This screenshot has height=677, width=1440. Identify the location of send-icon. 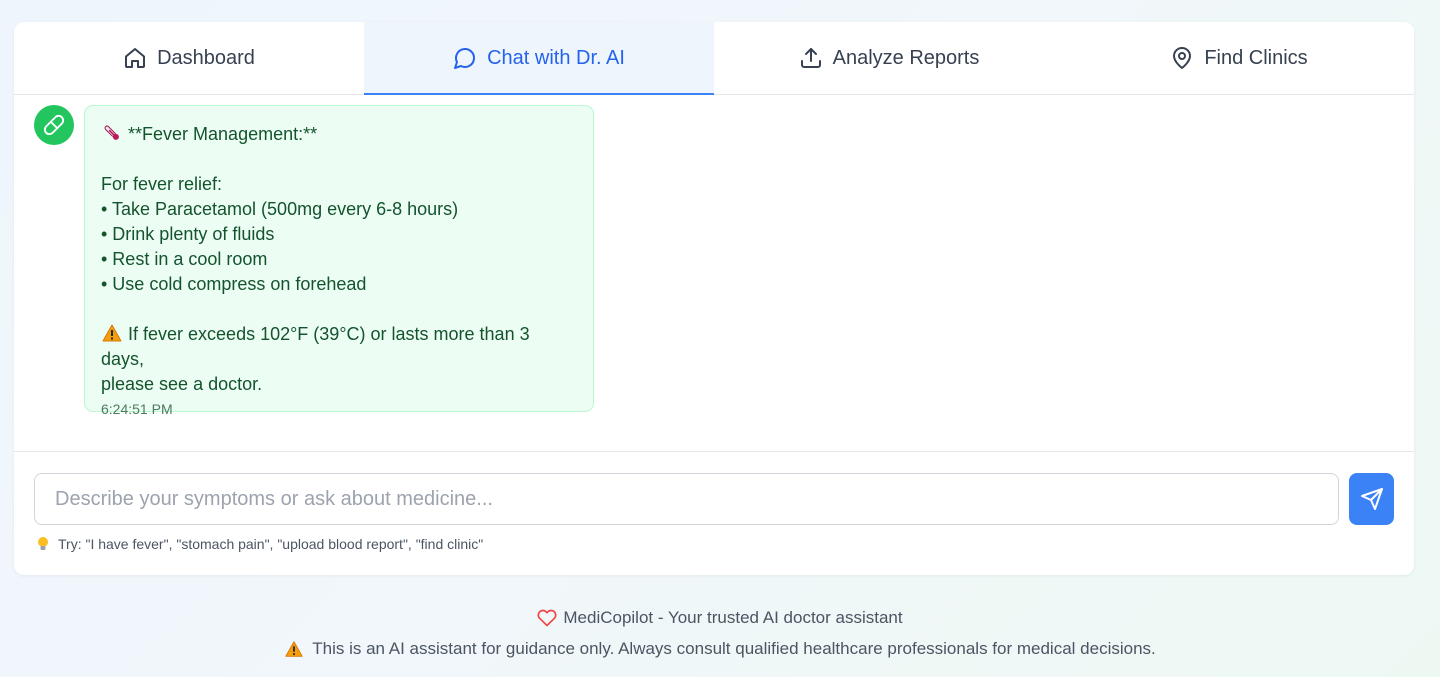
(1371, 499).